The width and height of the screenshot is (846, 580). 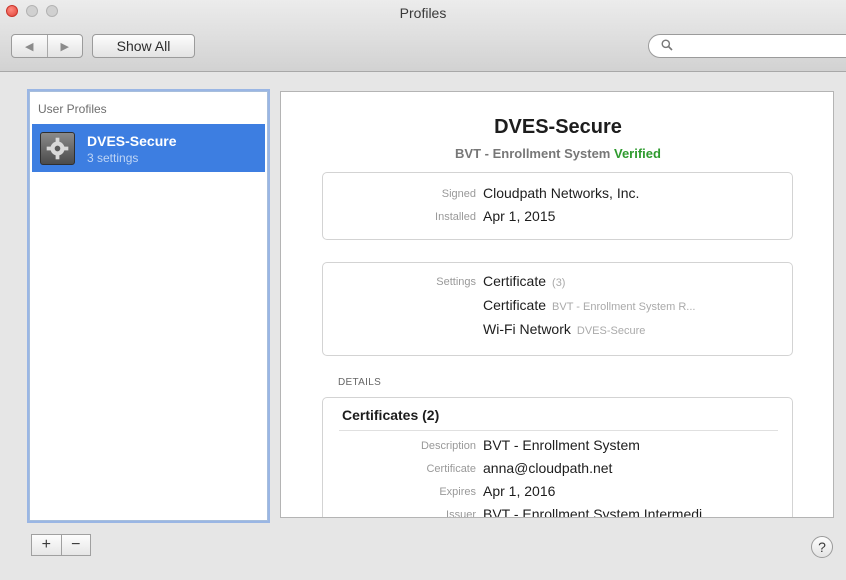 What do you see at coordinates (57, 148) in the screenshot?
I see `profile-gear-icon` at bounding box center [57, 148].